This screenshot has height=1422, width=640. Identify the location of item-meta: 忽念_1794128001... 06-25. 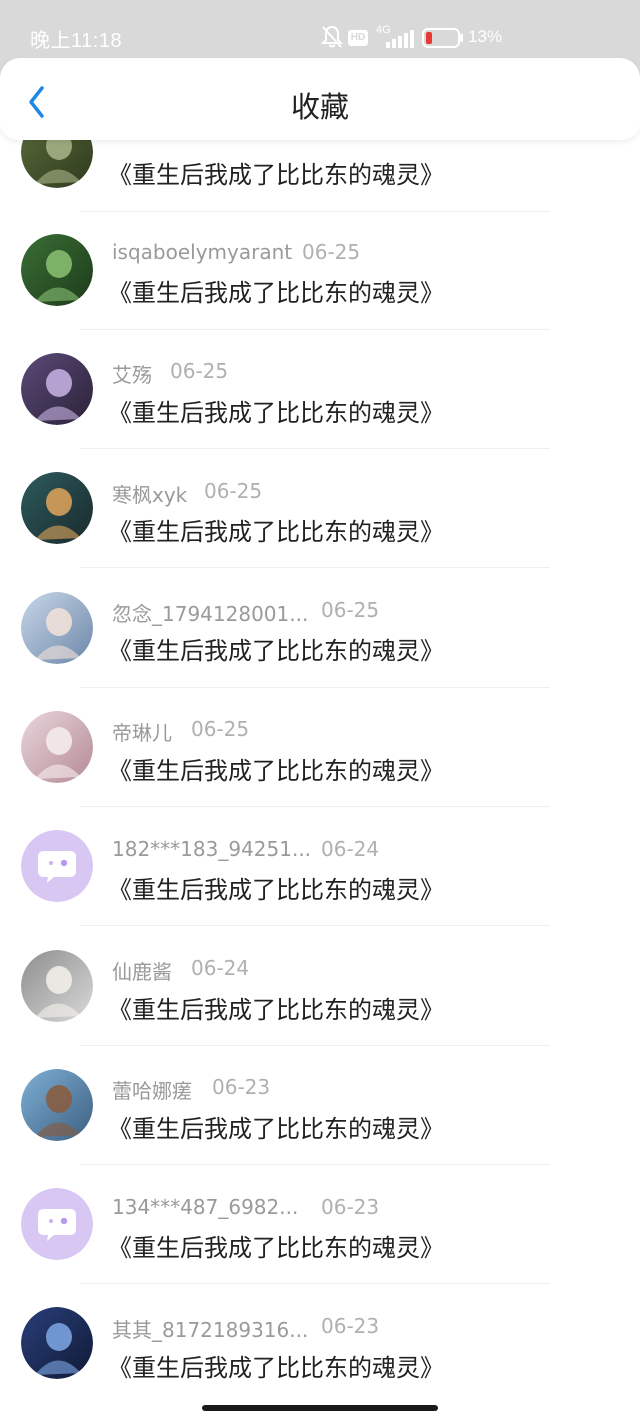
(245, 612).